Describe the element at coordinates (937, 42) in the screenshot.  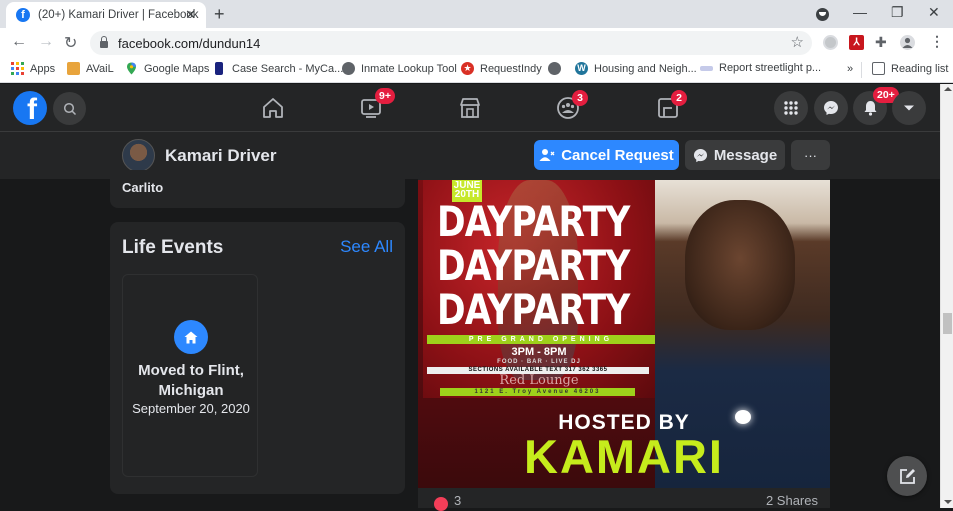
I see `menu-icon: ⋮` at that location.